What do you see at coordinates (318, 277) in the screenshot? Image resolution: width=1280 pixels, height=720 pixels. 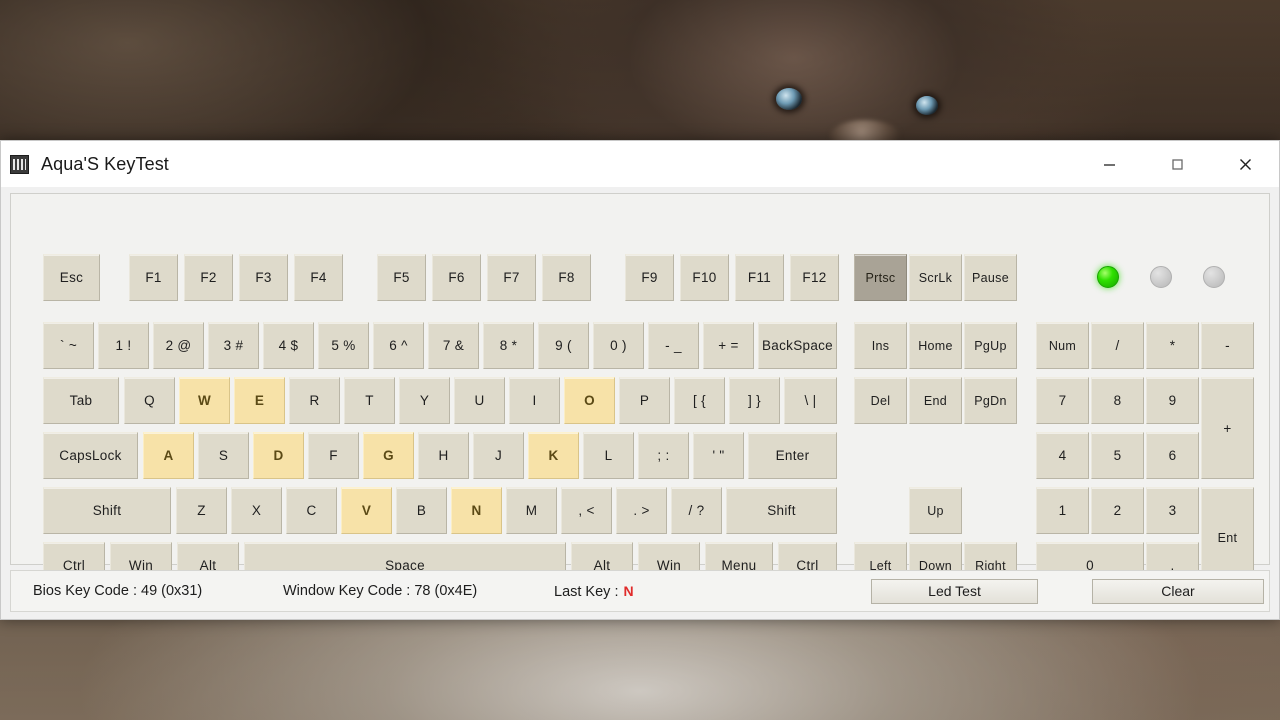 I see `key-f4: F4` at bounding box center [318, 277].